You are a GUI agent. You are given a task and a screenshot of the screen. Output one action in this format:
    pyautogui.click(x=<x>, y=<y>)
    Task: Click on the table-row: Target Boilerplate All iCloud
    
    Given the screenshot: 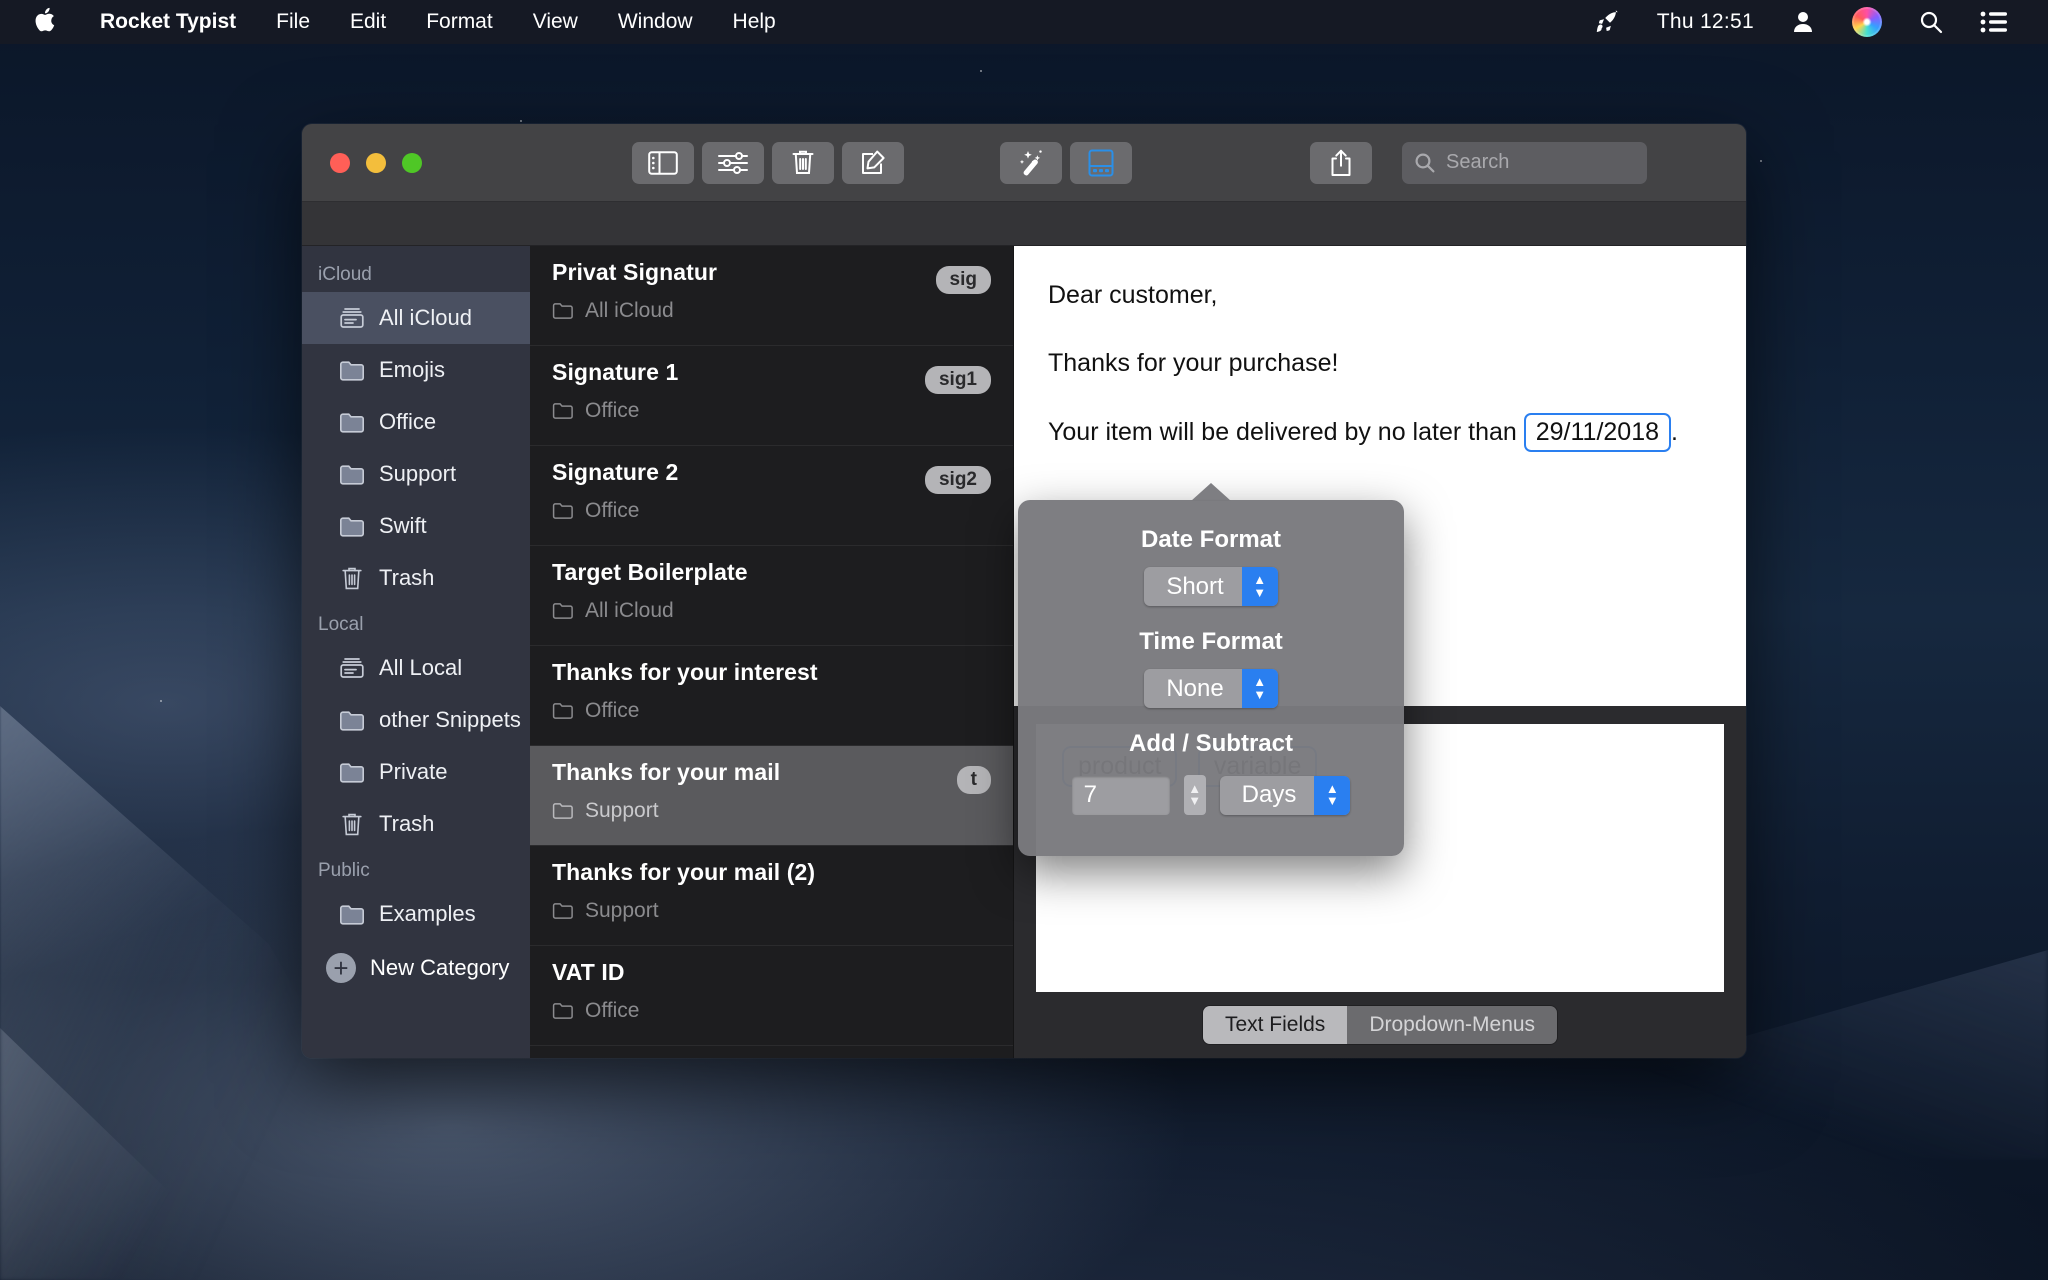 What is the action you would take?
    pyautogui.click(x=771, y=596)
    